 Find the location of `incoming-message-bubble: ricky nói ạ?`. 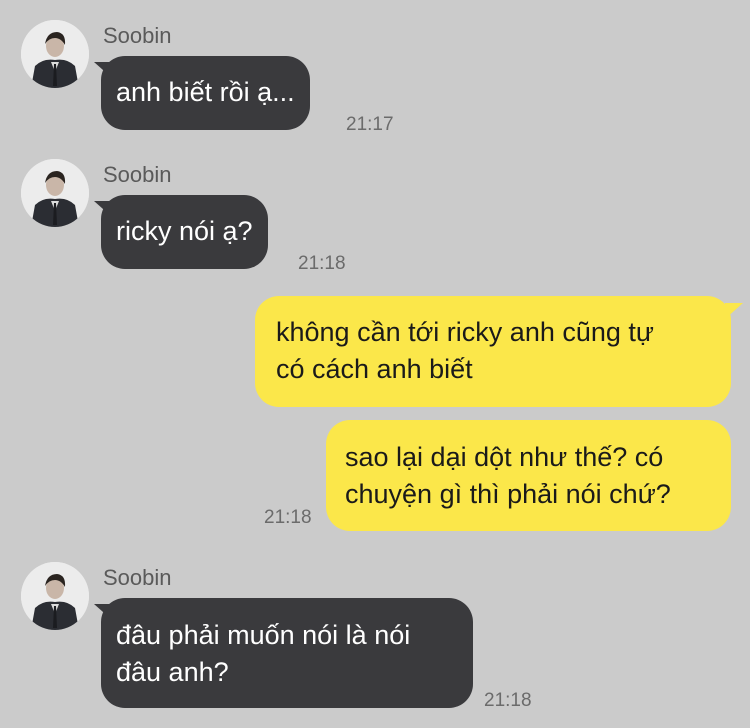

incoming-message-bubble: ricky nói ạ? is located at coordinates (184, 232).